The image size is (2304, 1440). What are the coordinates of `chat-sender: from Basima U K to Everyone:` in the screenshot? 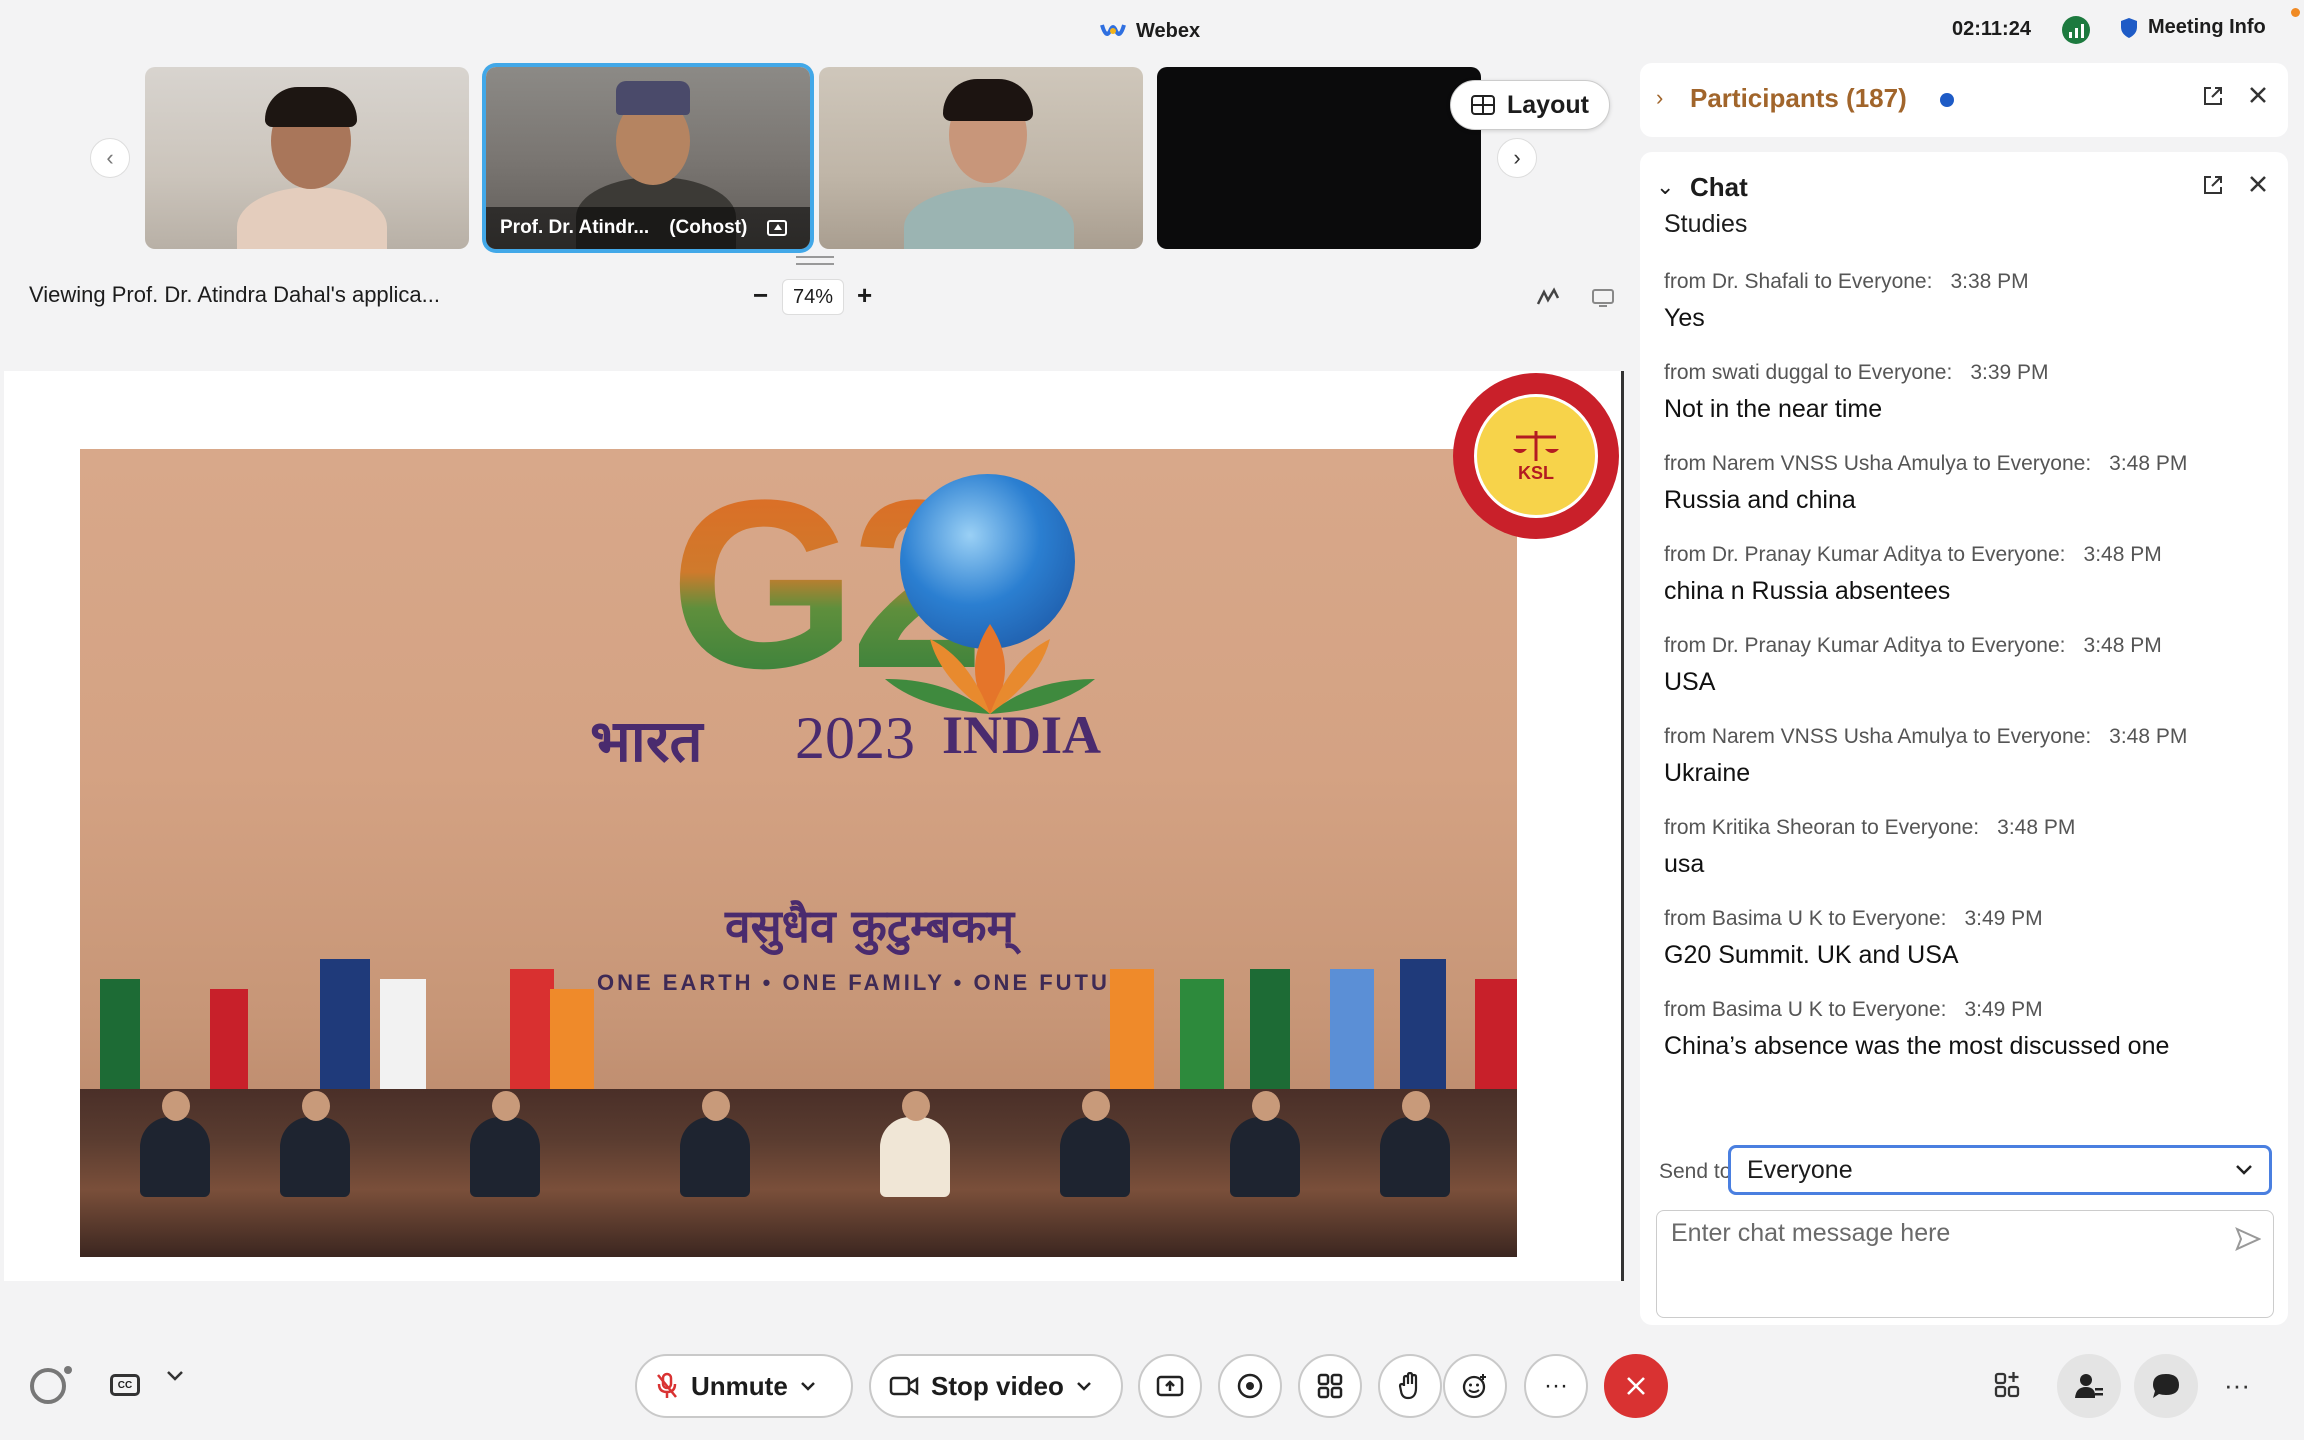 It's located at (1805, 918).